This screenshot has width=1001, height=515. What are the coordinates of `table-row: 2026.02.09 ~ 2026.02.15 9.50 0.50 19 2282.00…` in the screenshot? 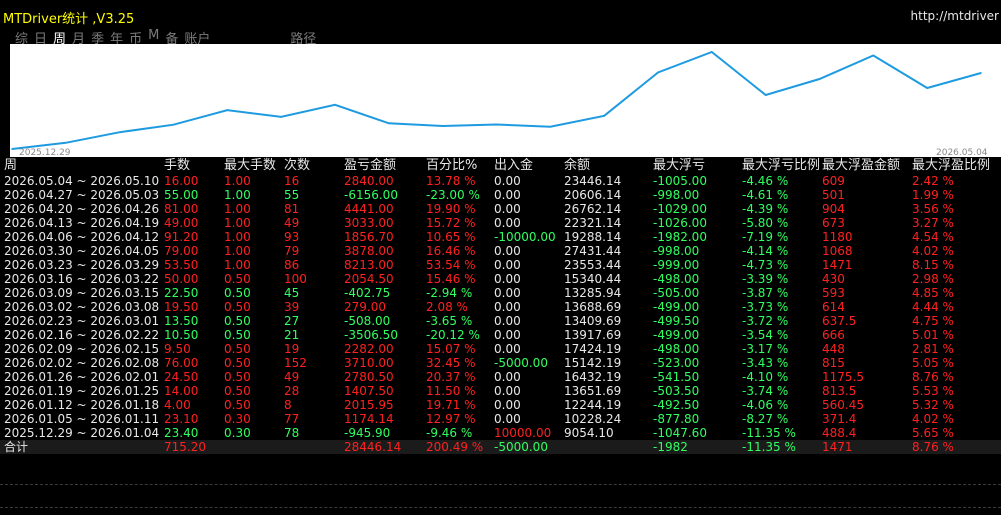 It's located at (500, 349).